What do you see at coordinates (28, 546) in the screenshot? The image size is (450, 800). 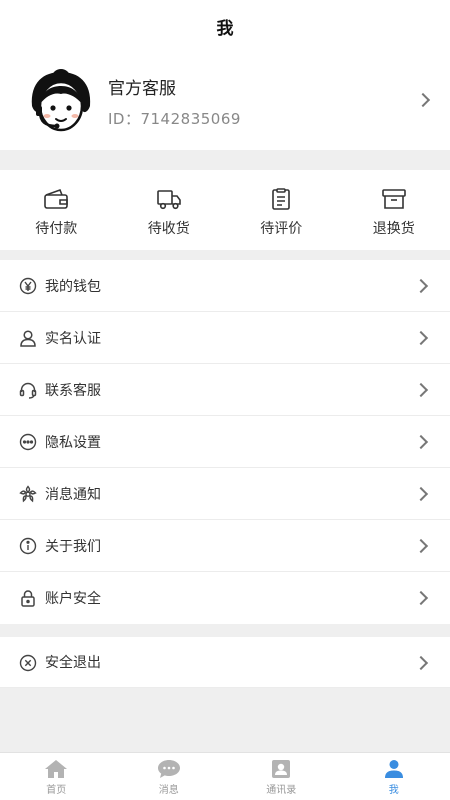 I see `info-icon` at bounding box center [28, 546].